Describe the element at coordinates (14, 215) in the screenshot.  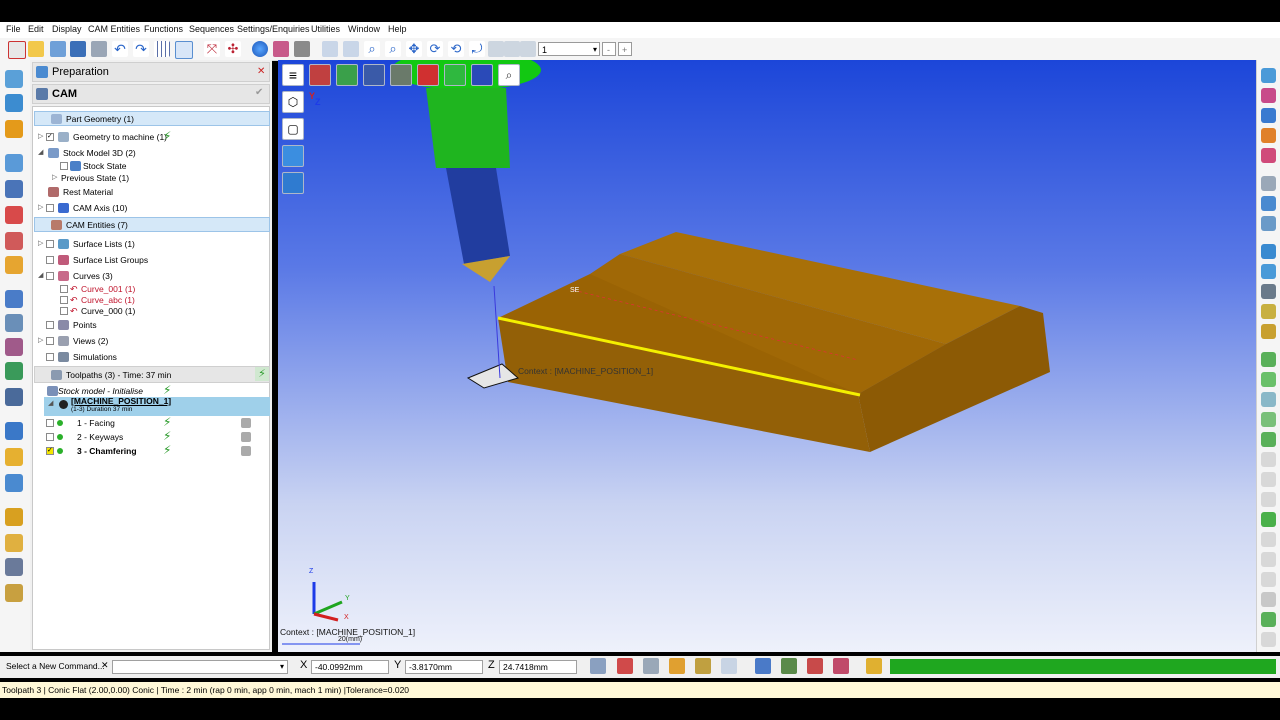
I see `drill-icon` at that location.